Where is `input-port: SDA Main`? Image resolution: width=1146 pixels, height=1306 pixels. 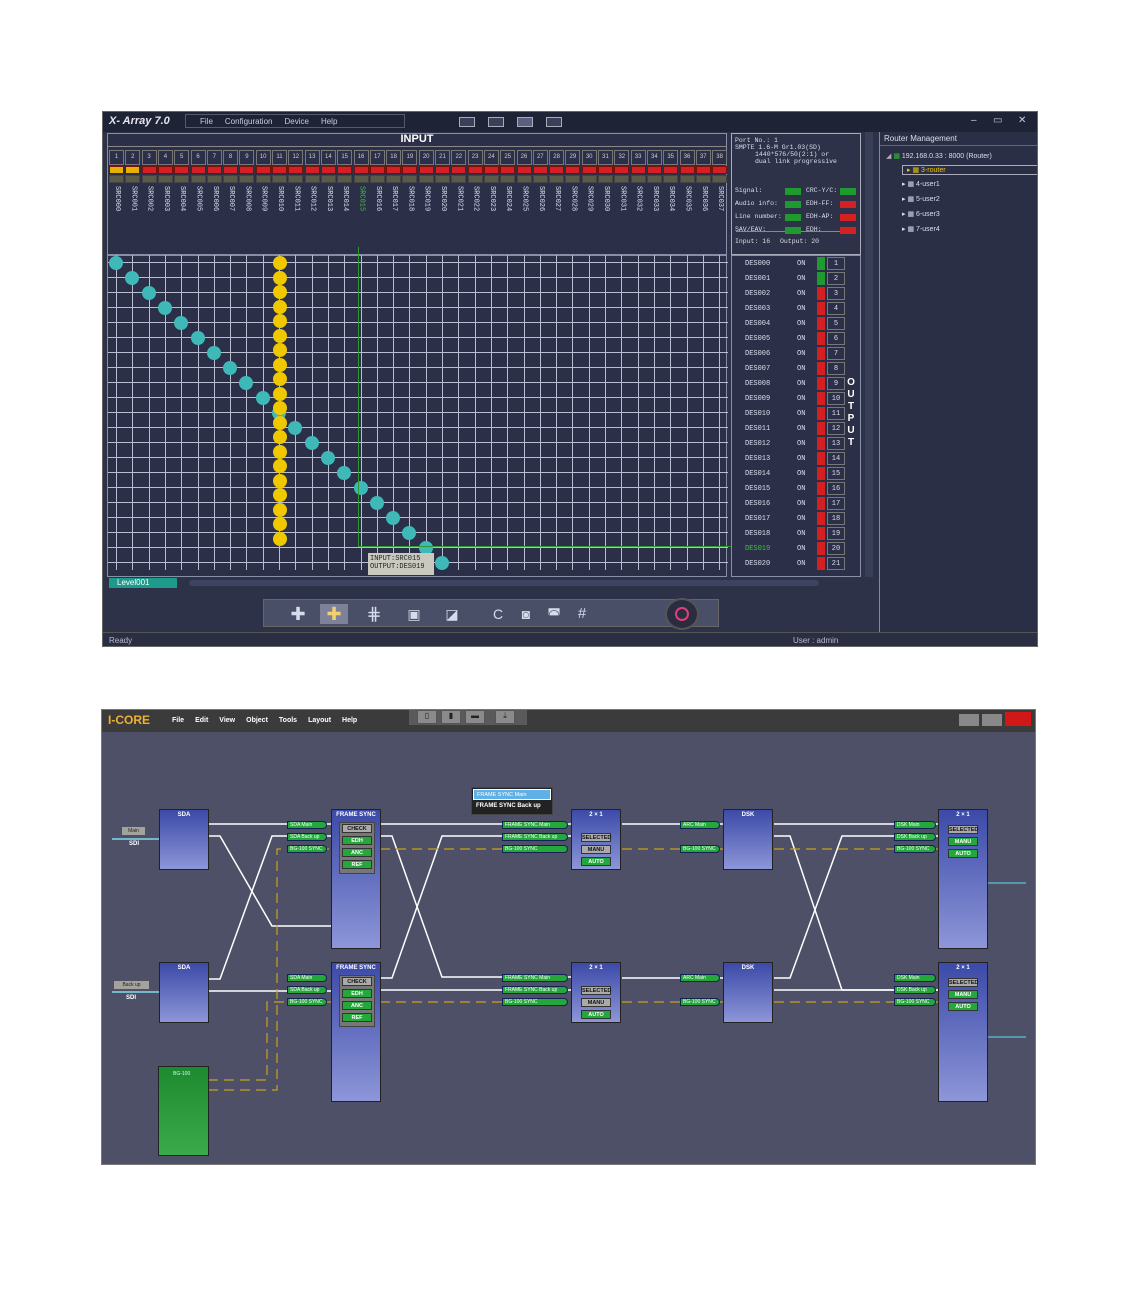
input-port: SDA Main is located at coordinates (307, 825).